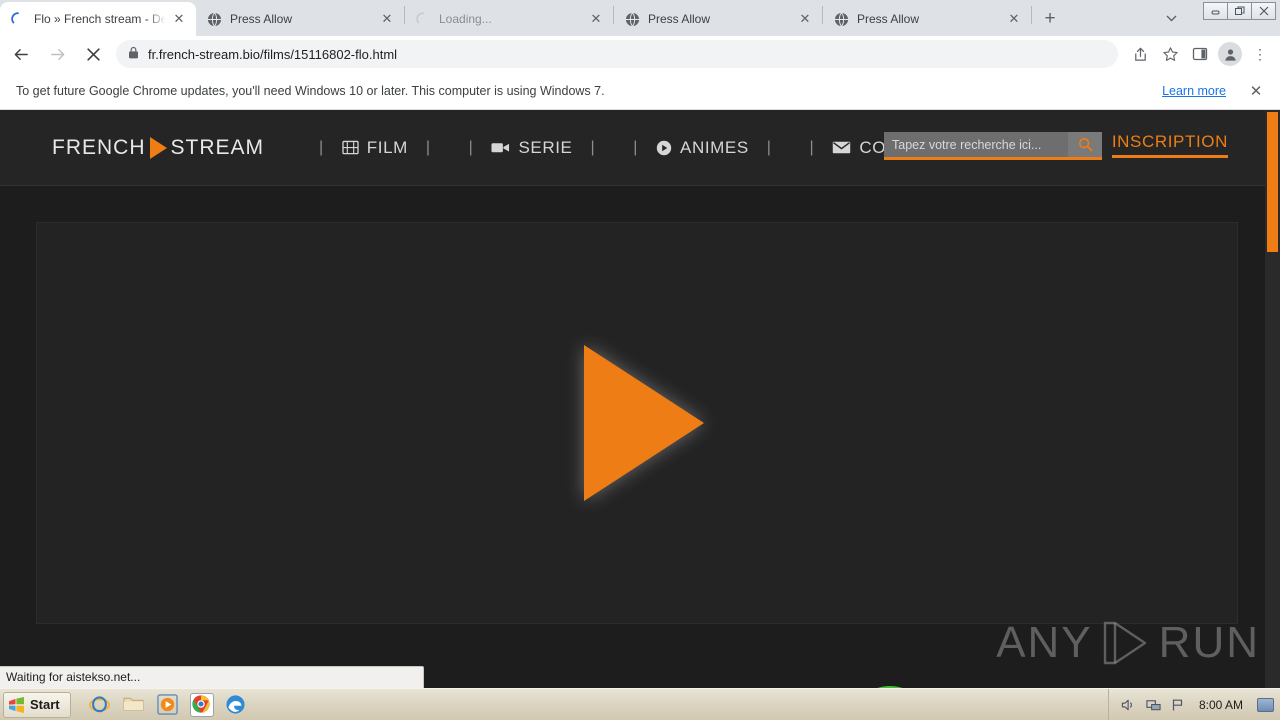  I want to click on media-player-icon, so click(167, 704).